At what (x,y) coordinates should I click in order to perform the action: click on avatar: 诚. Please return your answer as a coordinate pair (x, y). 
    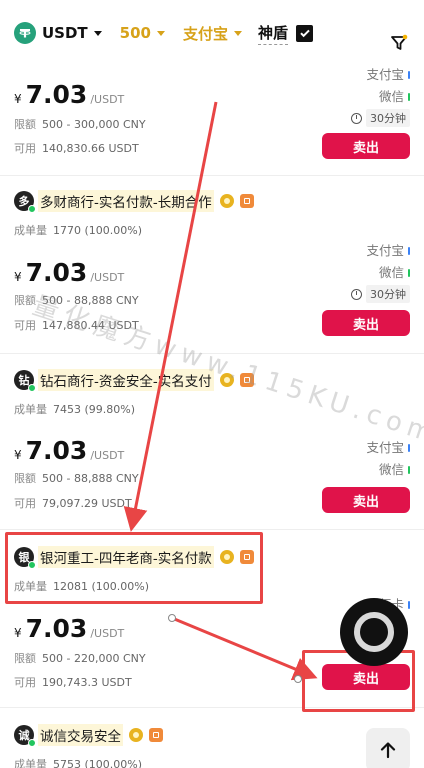
    Looking at the image, I should click on (25, 736).